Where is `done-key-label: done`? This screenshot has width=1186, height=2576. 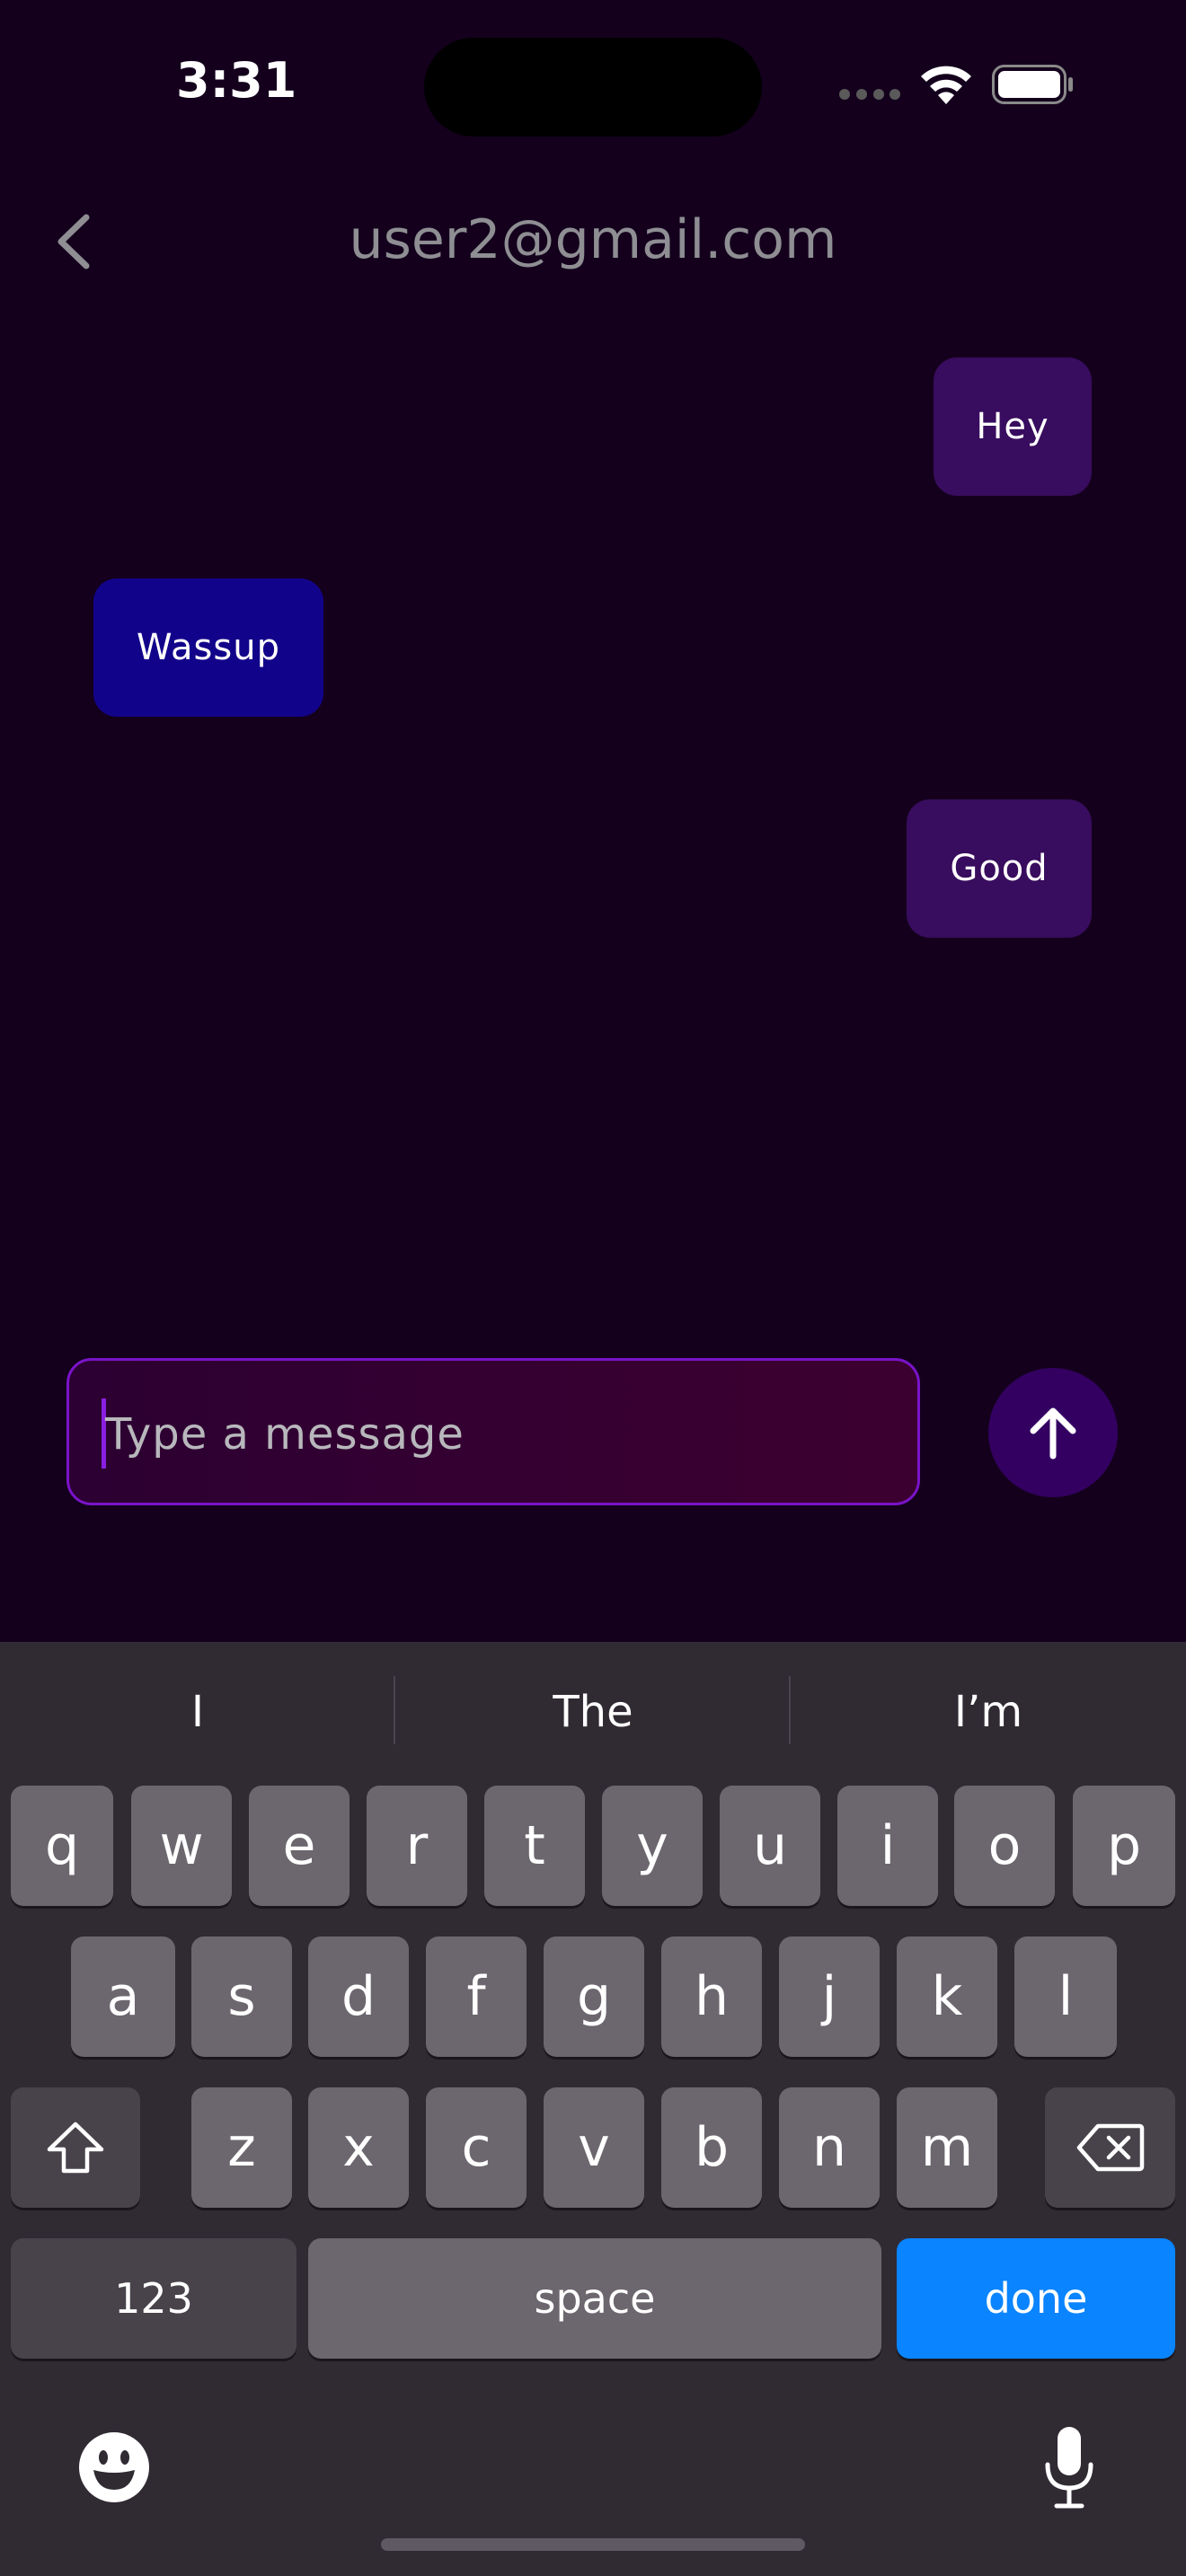
done-key-label: done is located at coordinates (1036, 2298).